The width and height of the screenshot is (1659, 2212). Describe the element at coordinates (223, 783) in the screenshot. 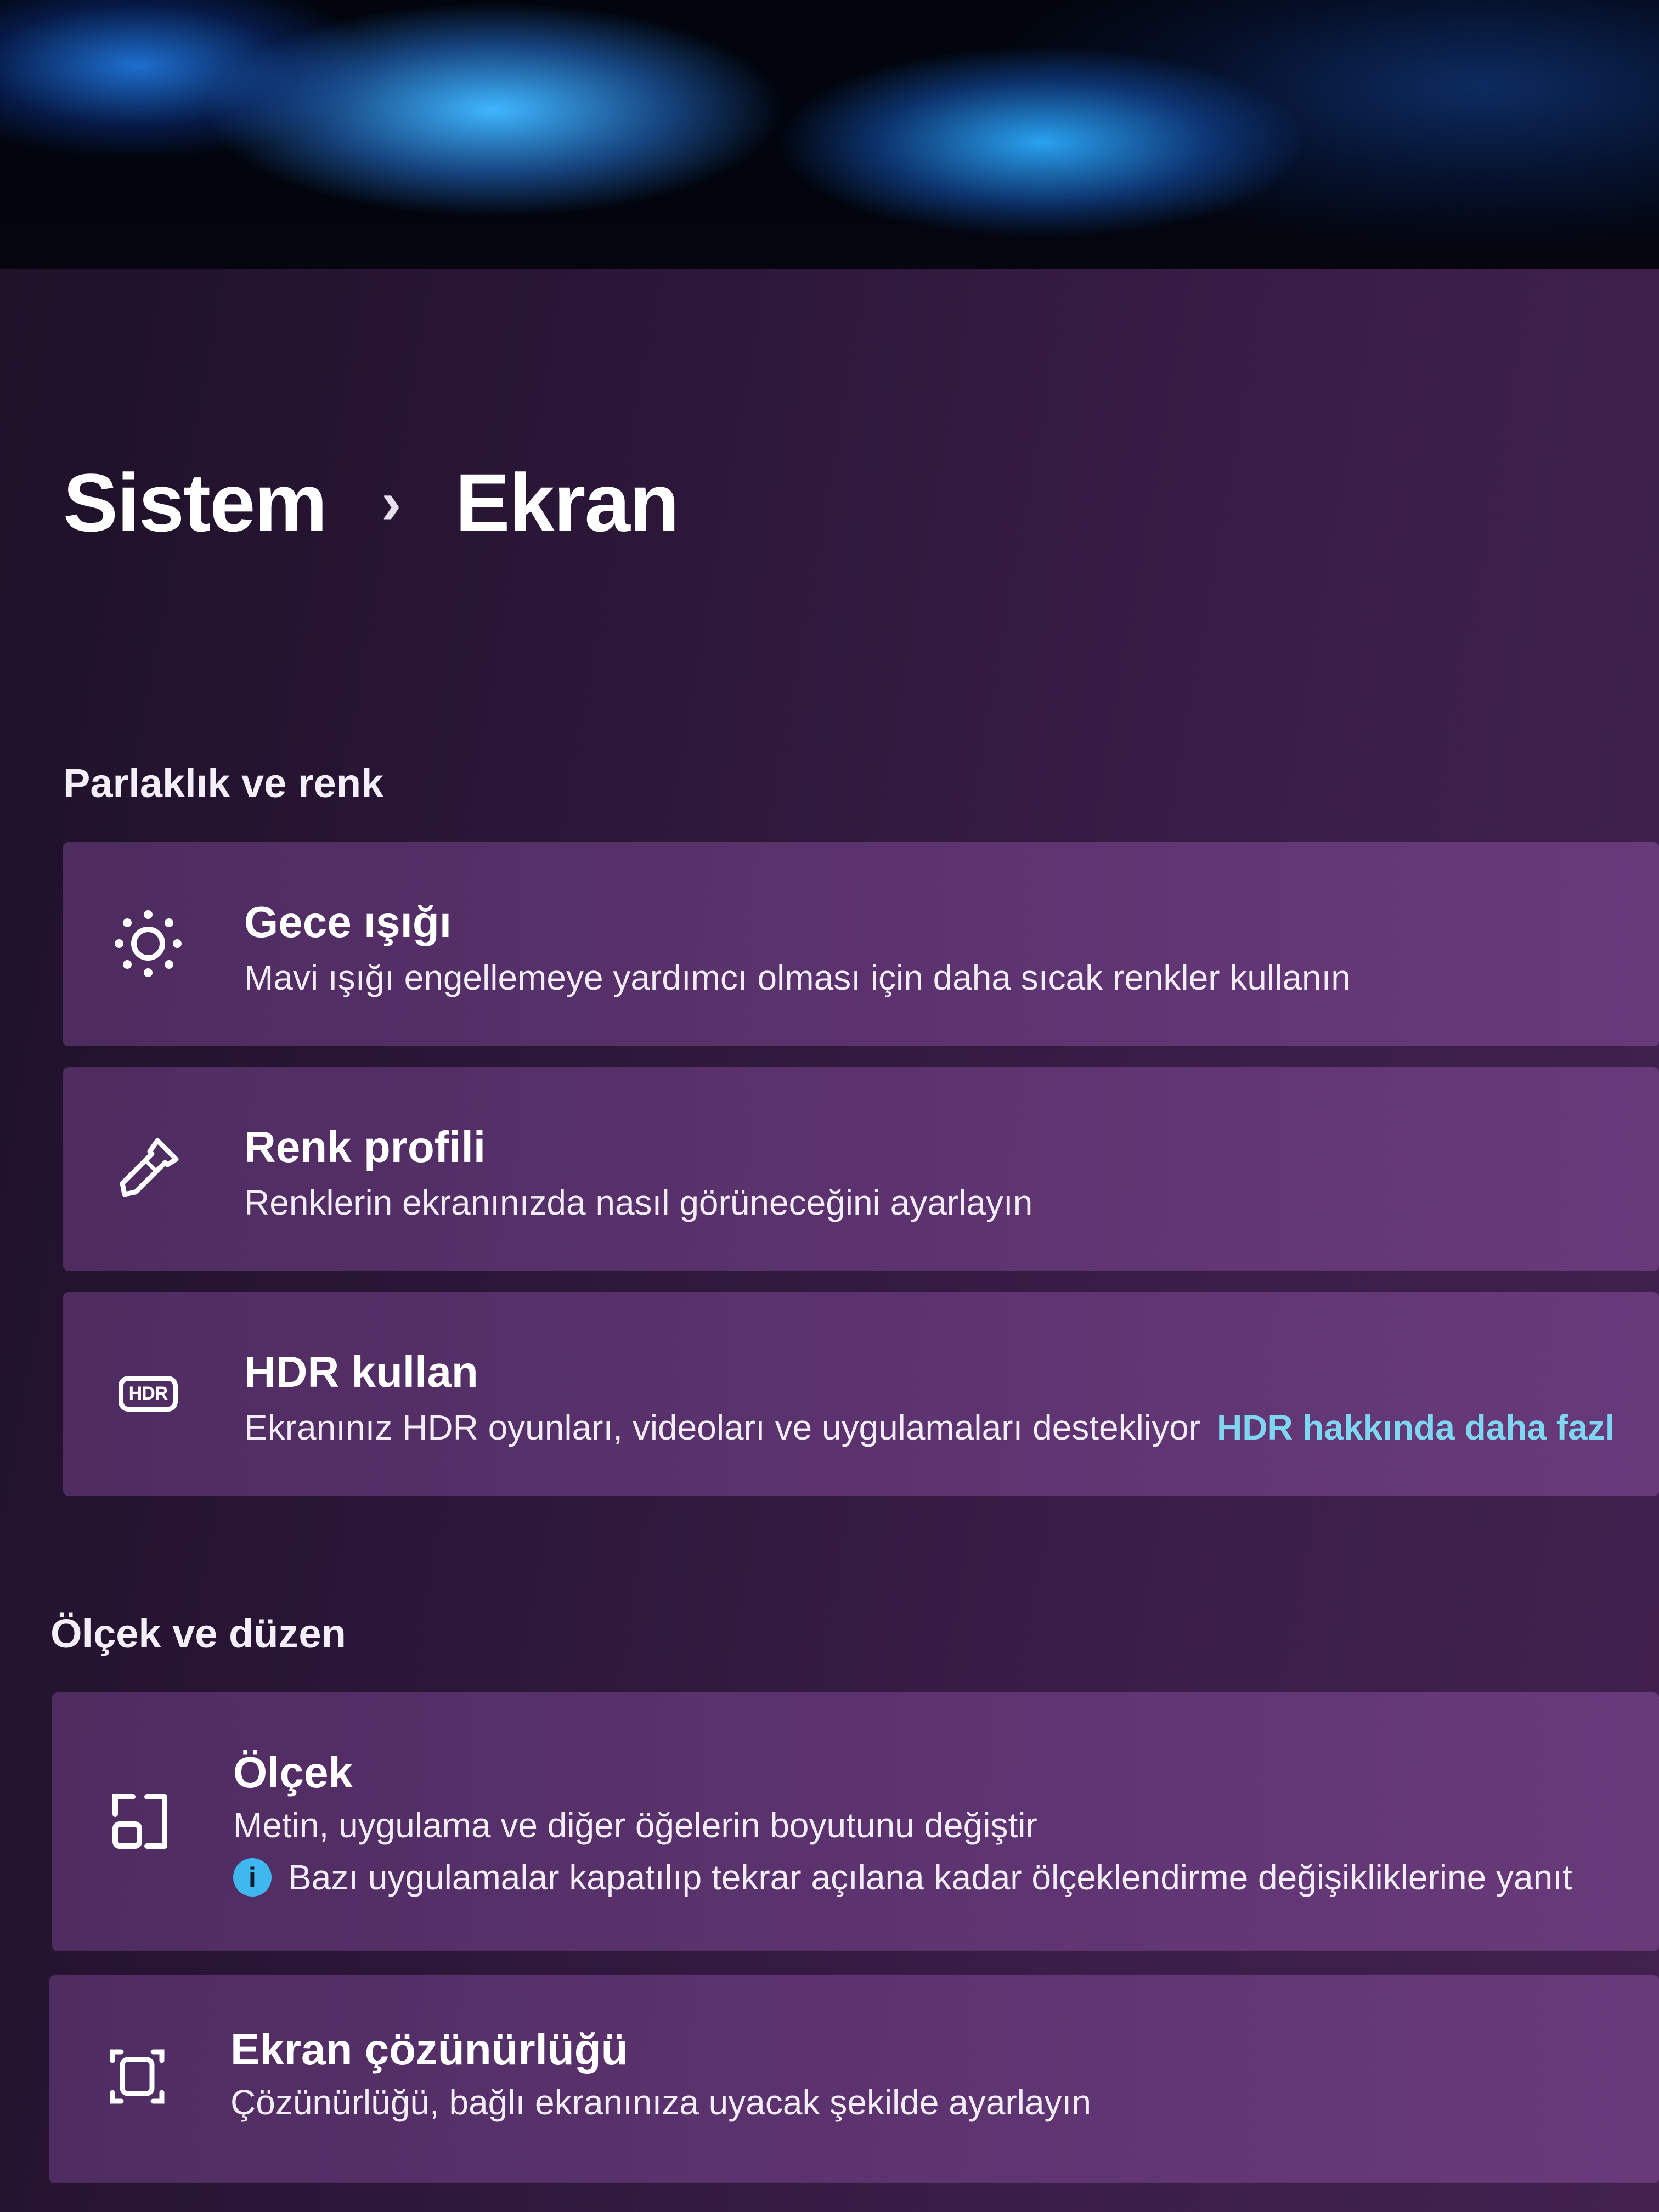

I see `section-title-brightness: Parlaklık ve renk` at that location.